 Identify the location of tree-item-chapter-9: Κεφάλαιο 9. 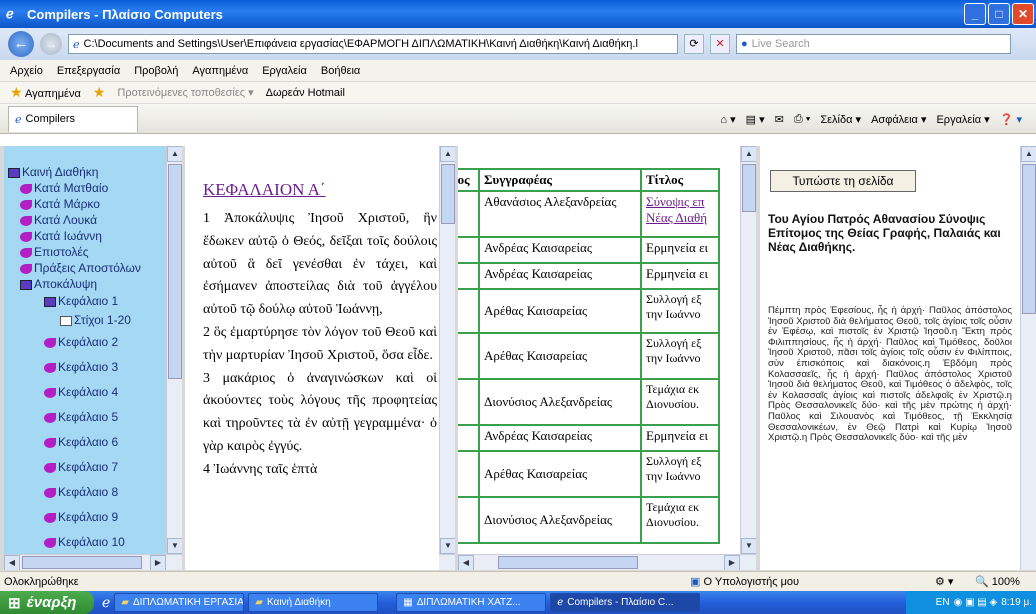
(74, 517).